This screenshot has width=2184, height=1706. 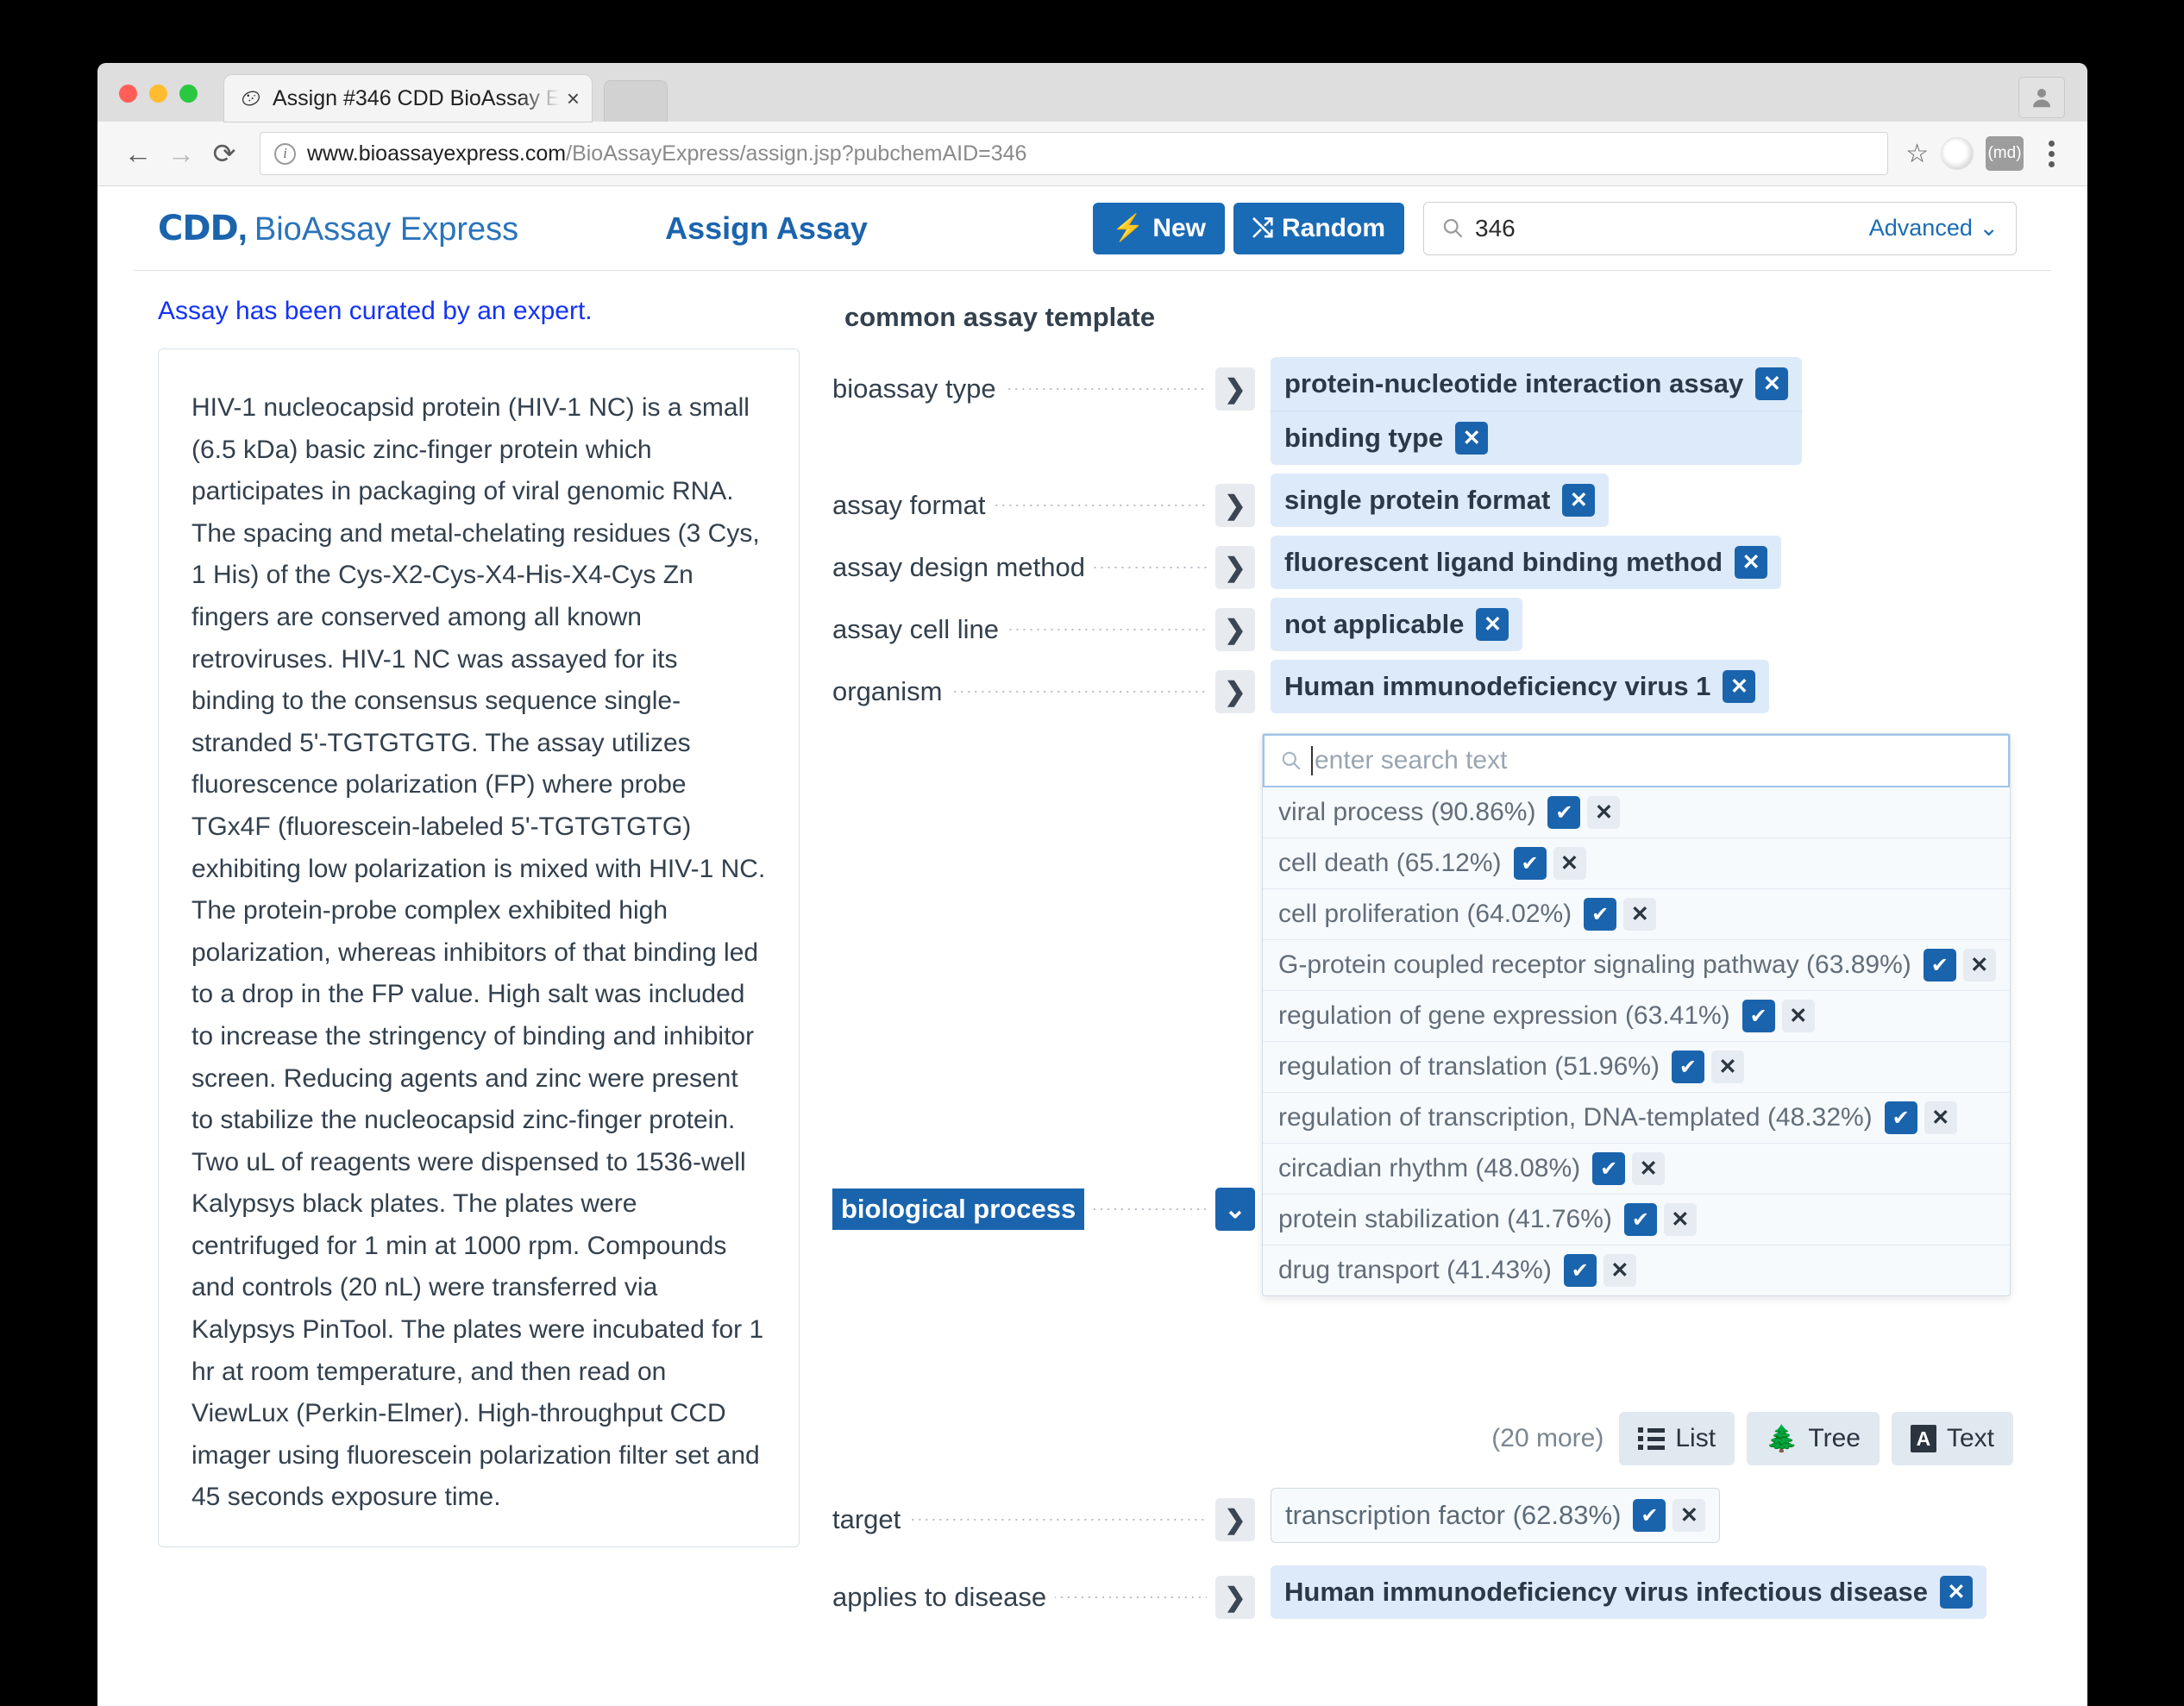 I want to click on annotation-row: assay format ❯ single protein format ✕, so click(x=1442, y=500).